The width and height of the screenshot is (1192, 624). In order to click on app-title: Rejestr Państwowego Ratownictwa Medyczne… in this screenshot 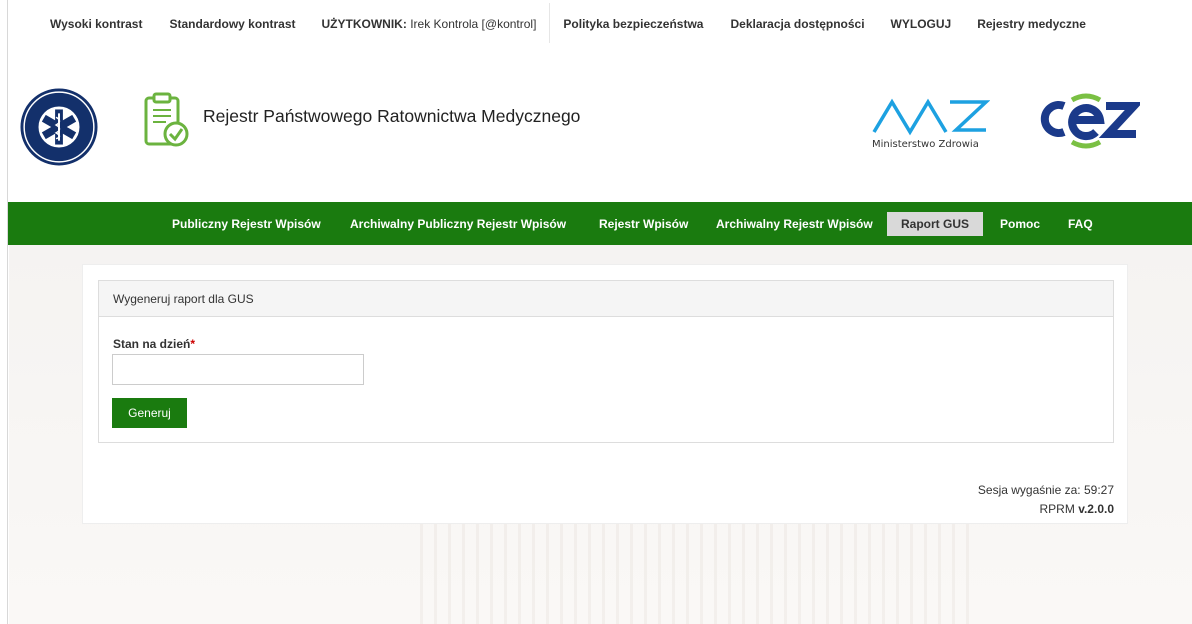, I will do `click(392, 116)`.